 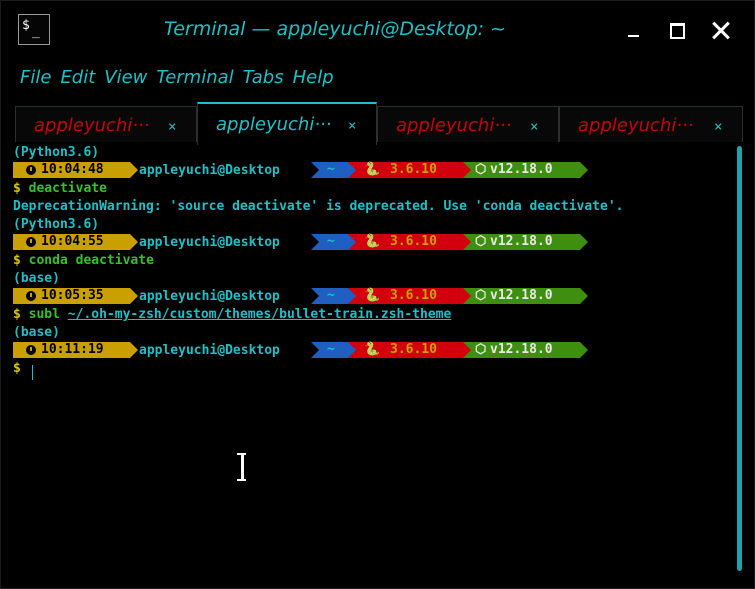 I want to click on menu-view: View, so click(x=125, y=79).